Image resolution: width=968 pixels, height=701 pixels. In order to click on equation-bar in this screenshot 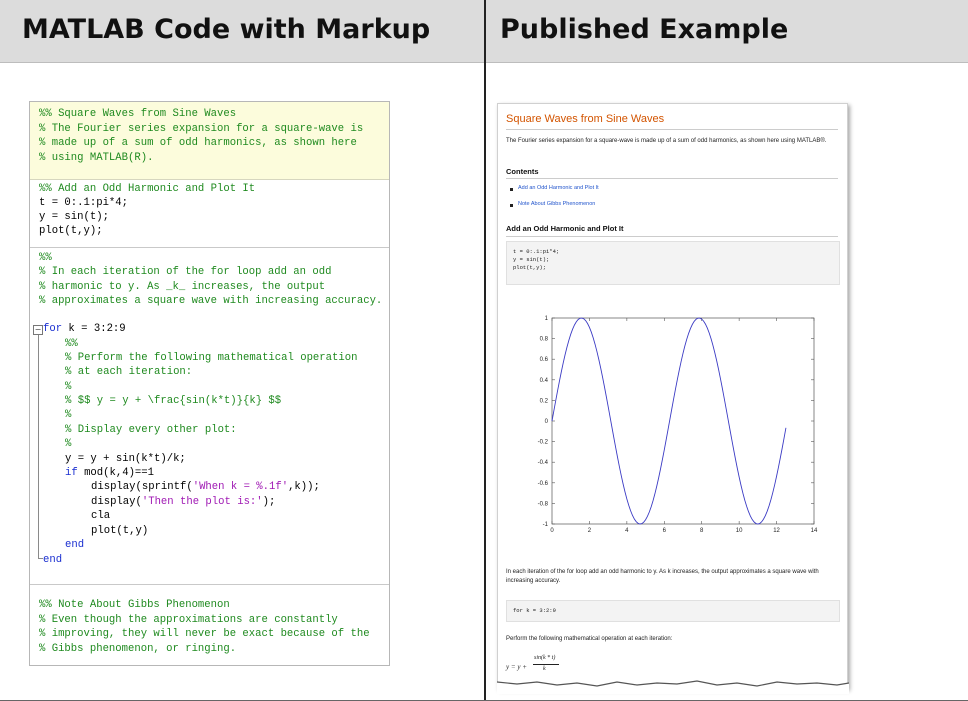, I will do `click(546, 664)`.